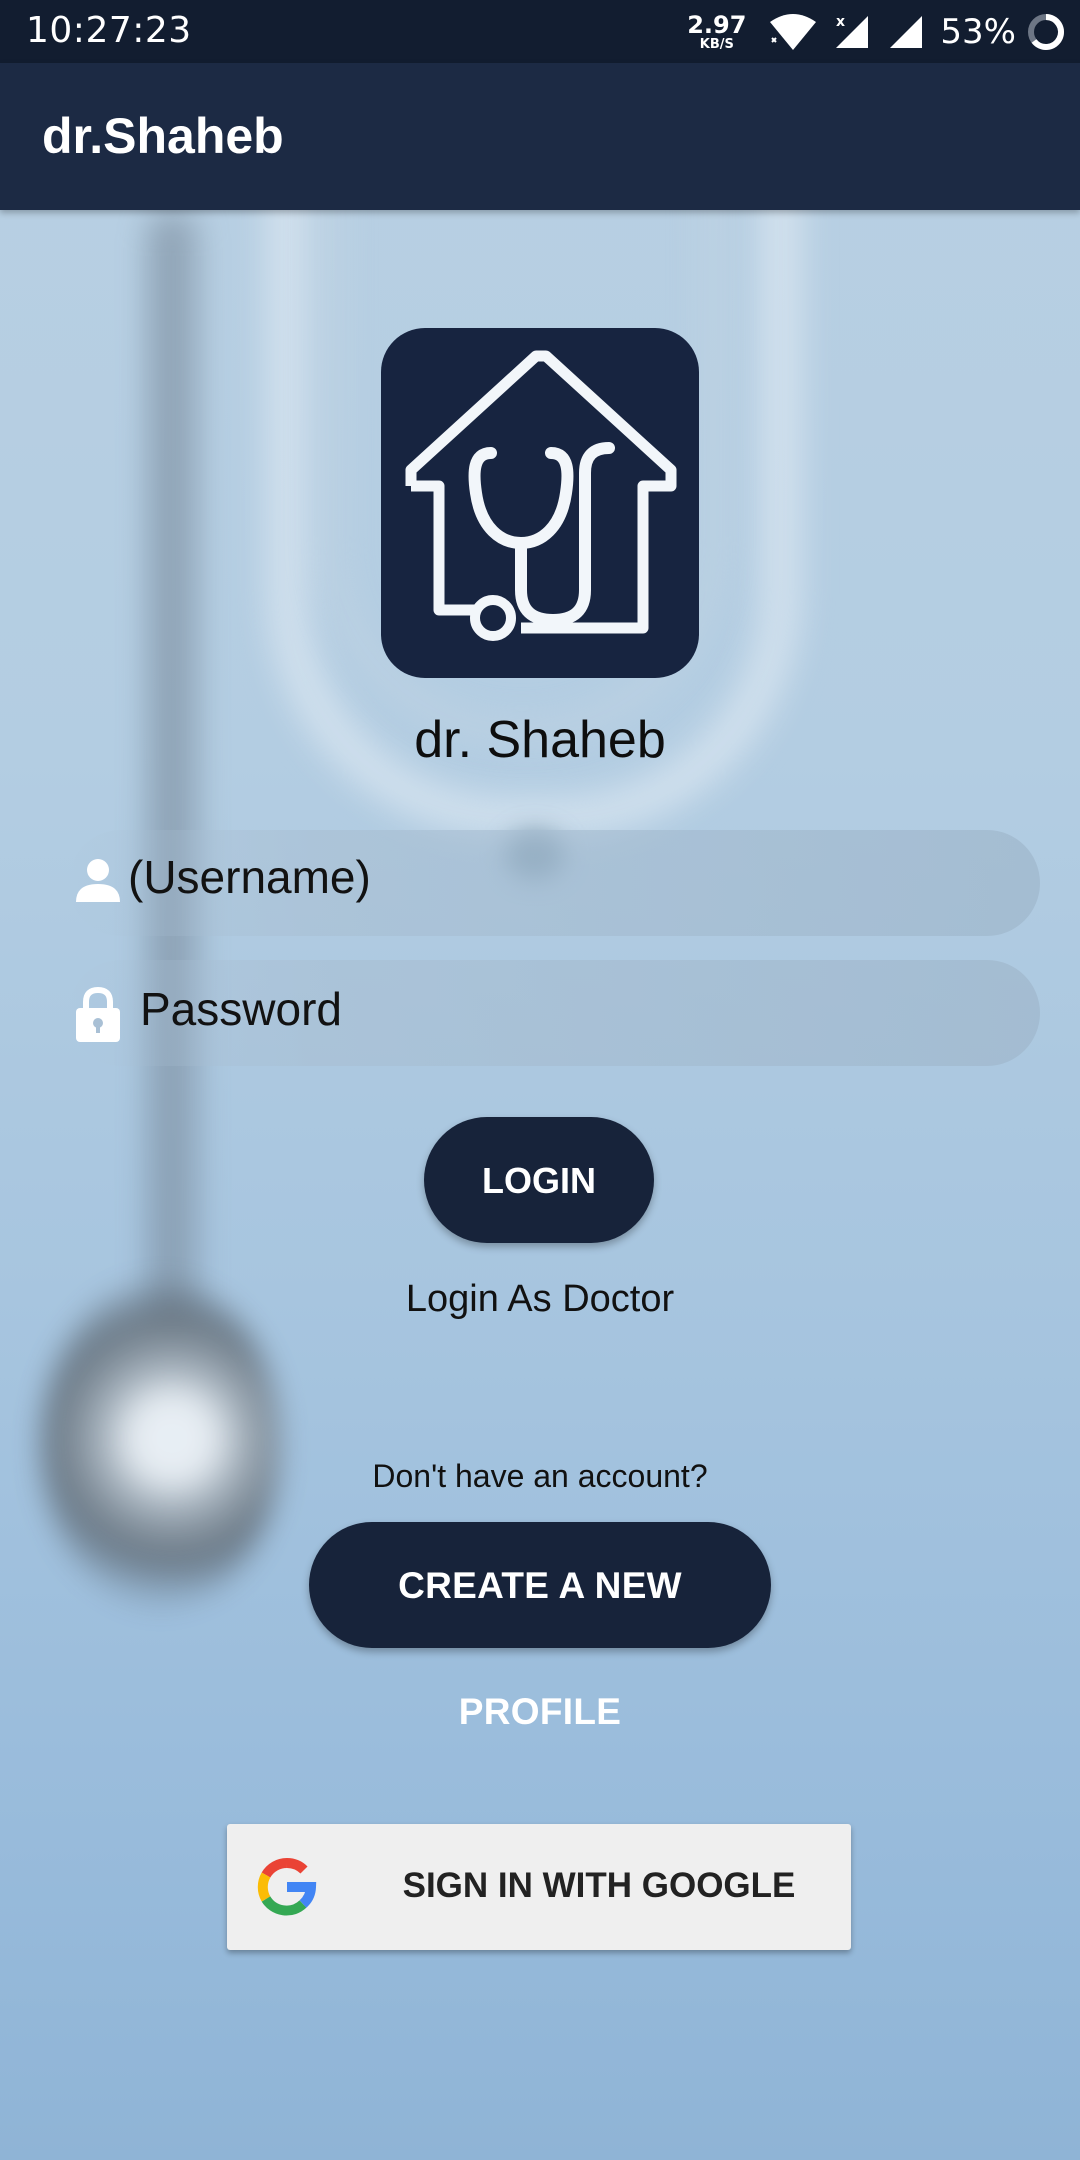 This screenshot has width=1080, height=2160. I want to click on username-input: (Username), so click(249, 877).